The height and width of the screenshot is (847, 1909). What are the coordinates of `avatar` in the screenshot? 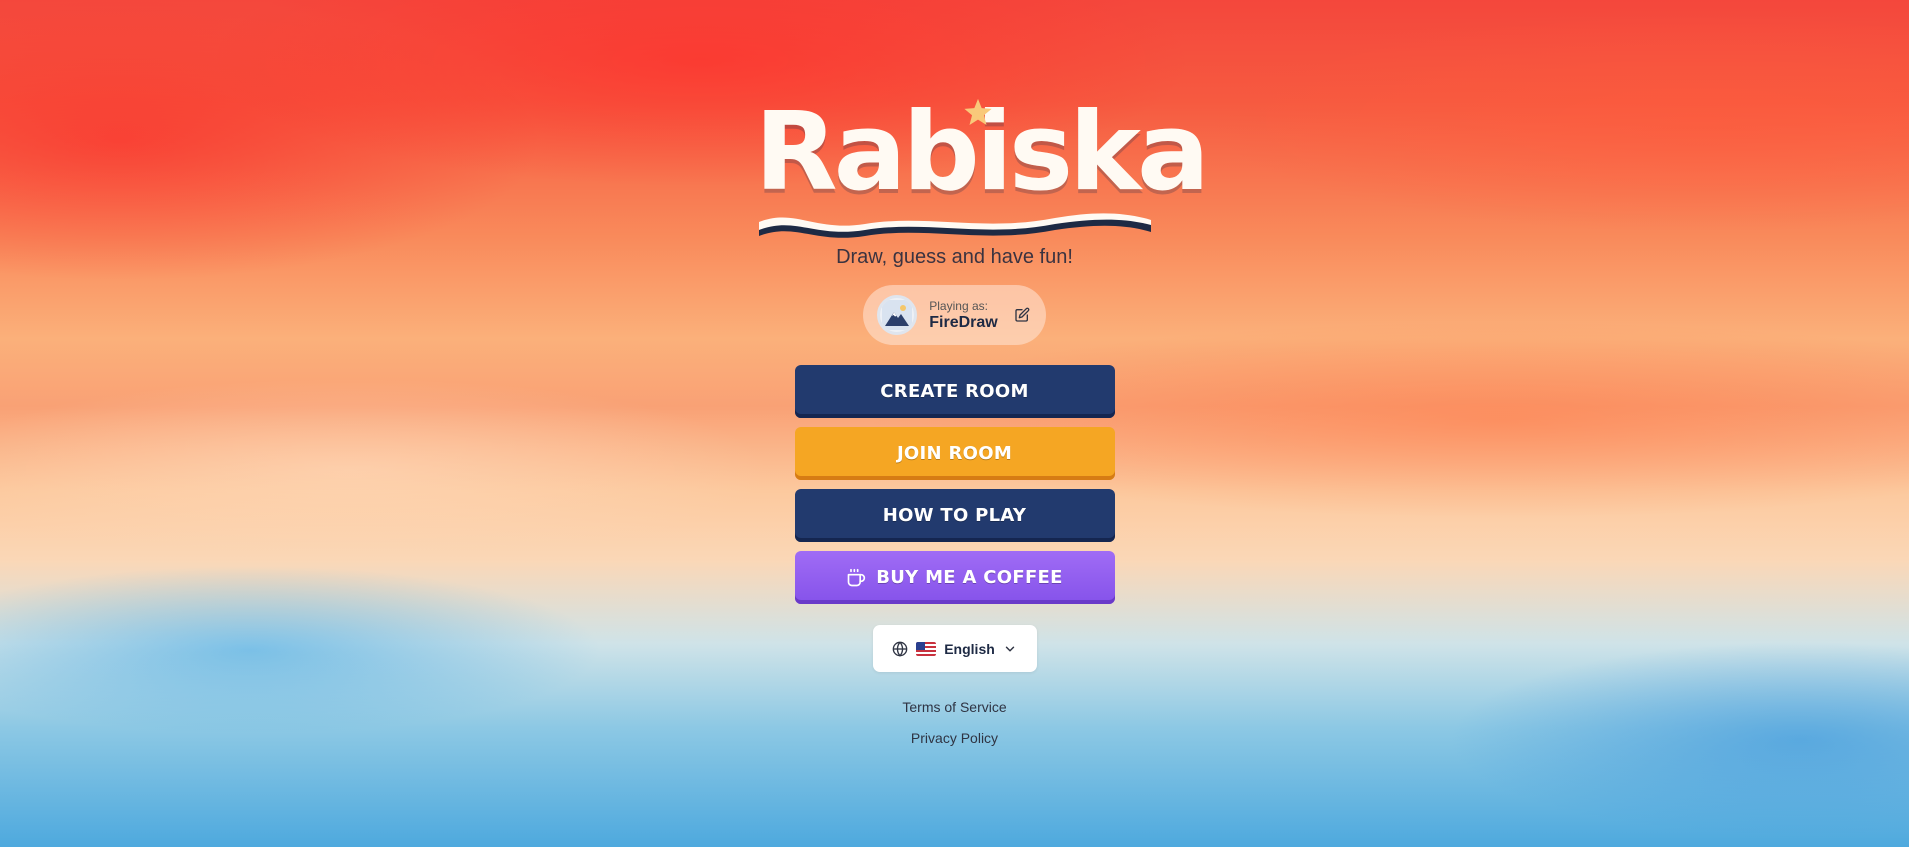 It's located at (897, 315).